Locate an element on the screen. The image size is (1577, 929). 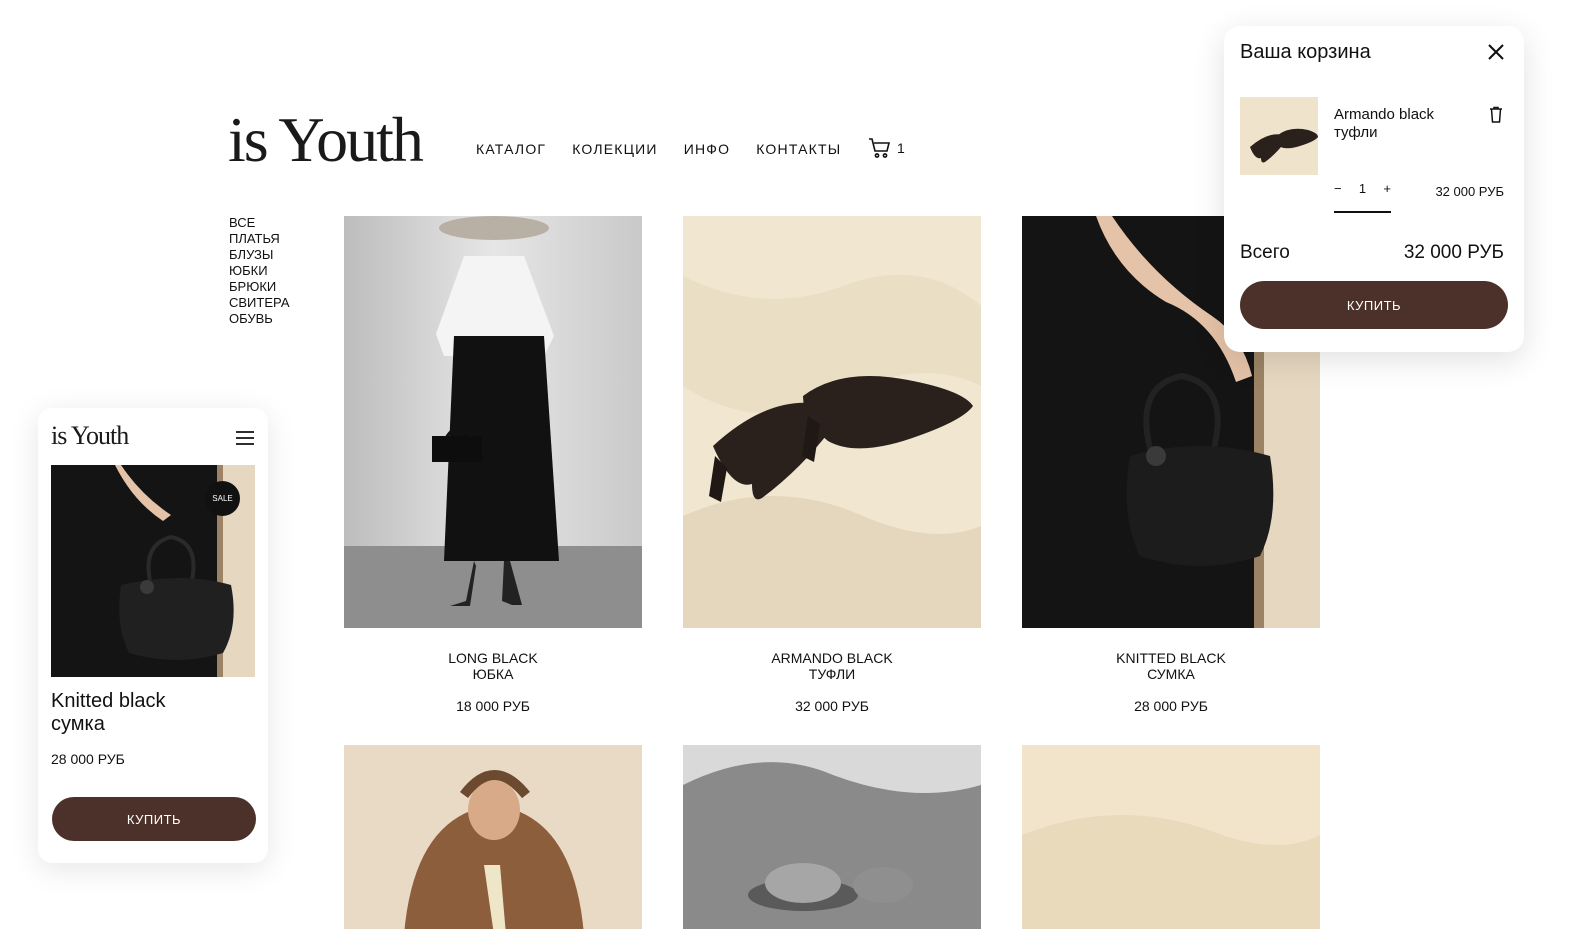
product-name: LONG BLACK ЮБКА is located at coordinates (493, 666).